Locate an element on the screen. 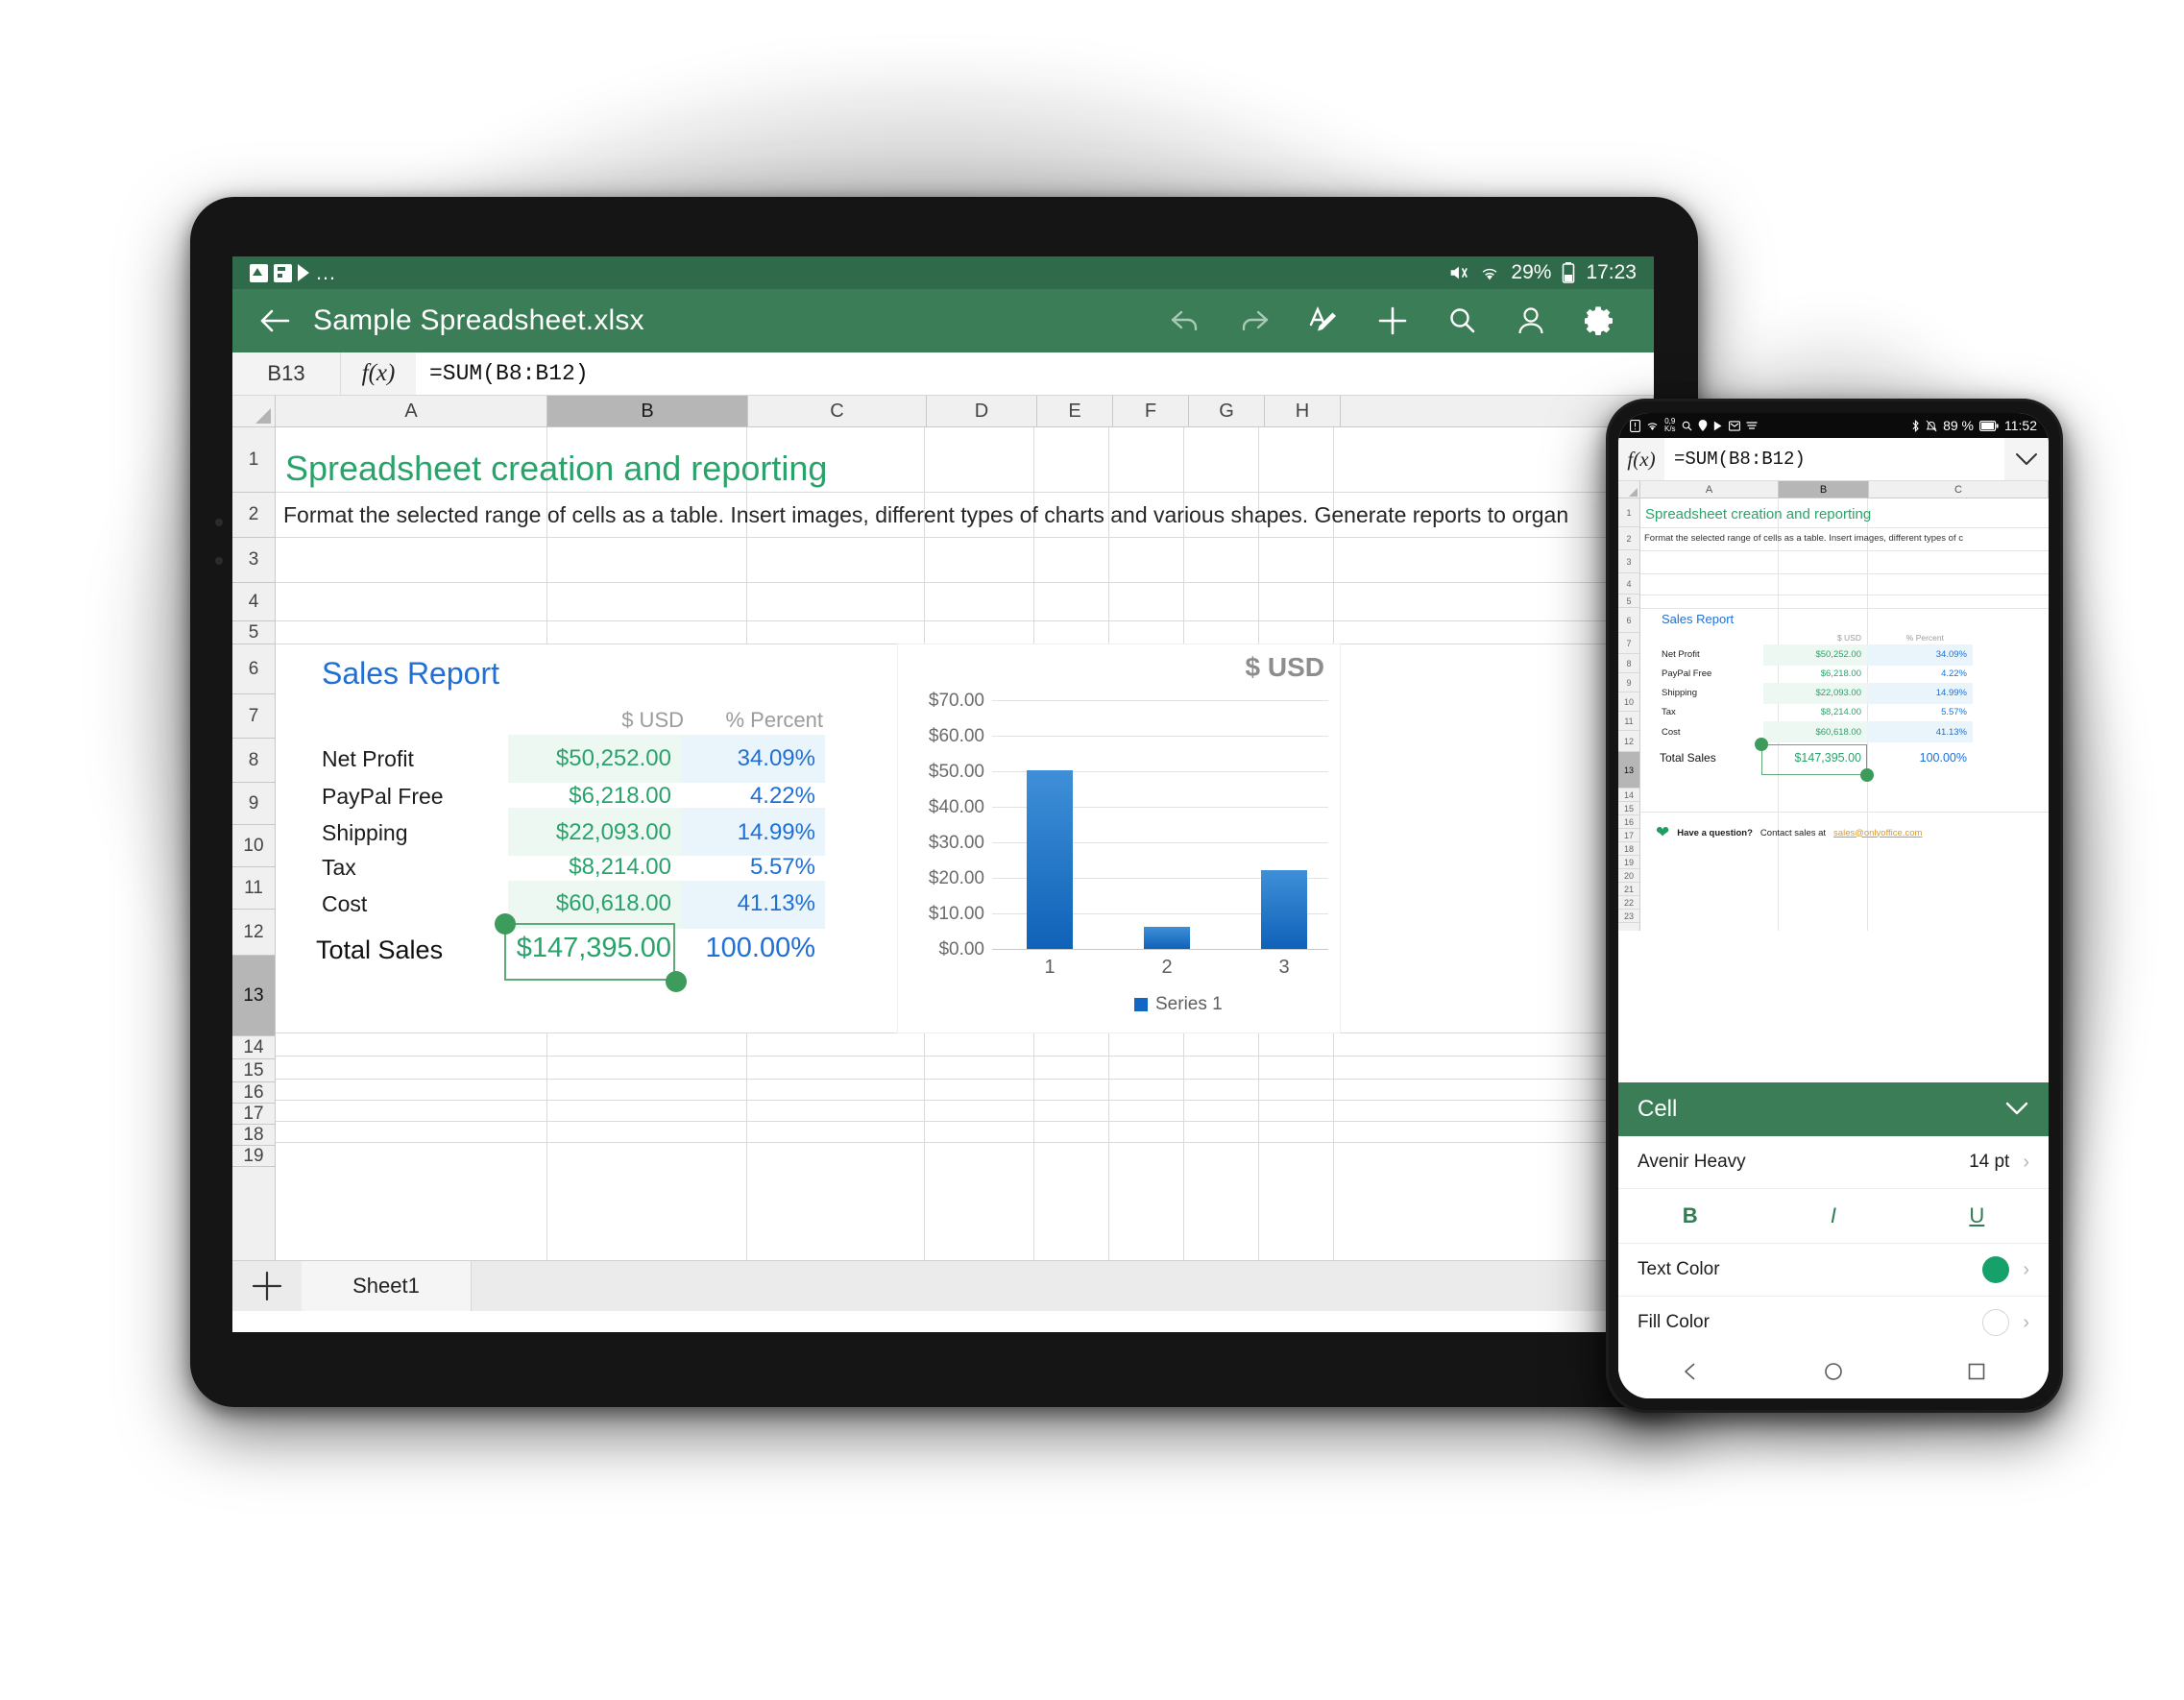 This screenshot has width=2184, height=1700. edit-text-icon is located at coordinates (1323, 321).